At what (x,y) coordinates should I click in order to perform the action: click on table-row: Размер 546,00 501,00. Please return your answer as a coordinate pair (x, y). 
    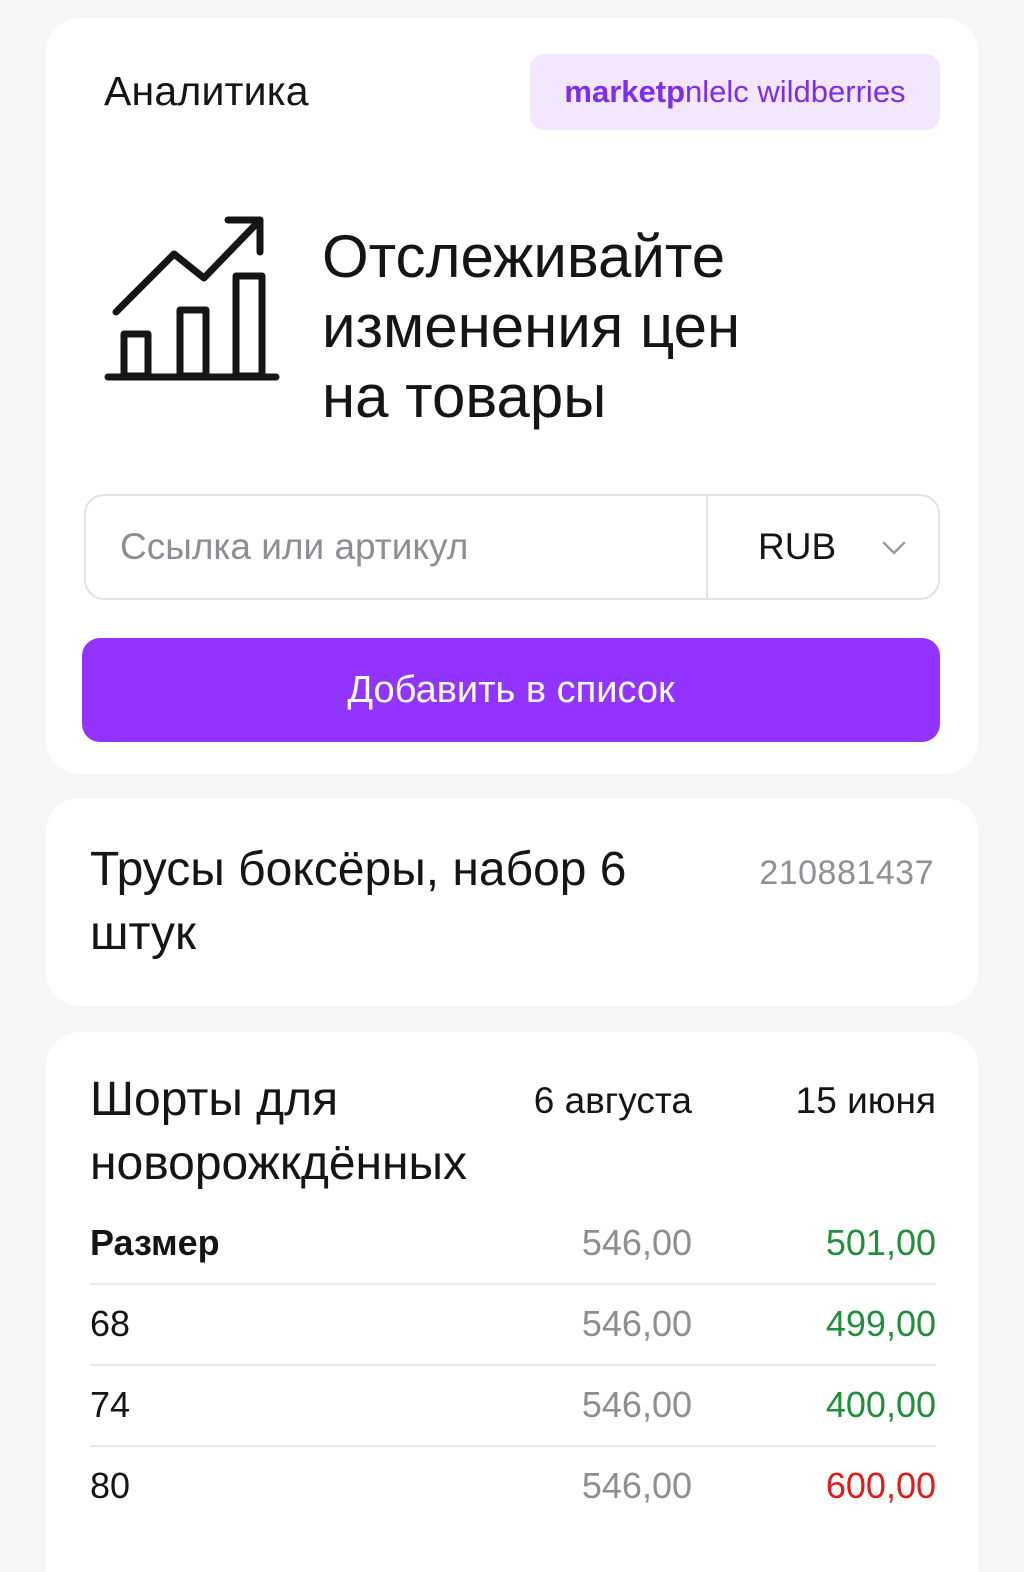
    Looking at the image, I should click on (513, 1244).